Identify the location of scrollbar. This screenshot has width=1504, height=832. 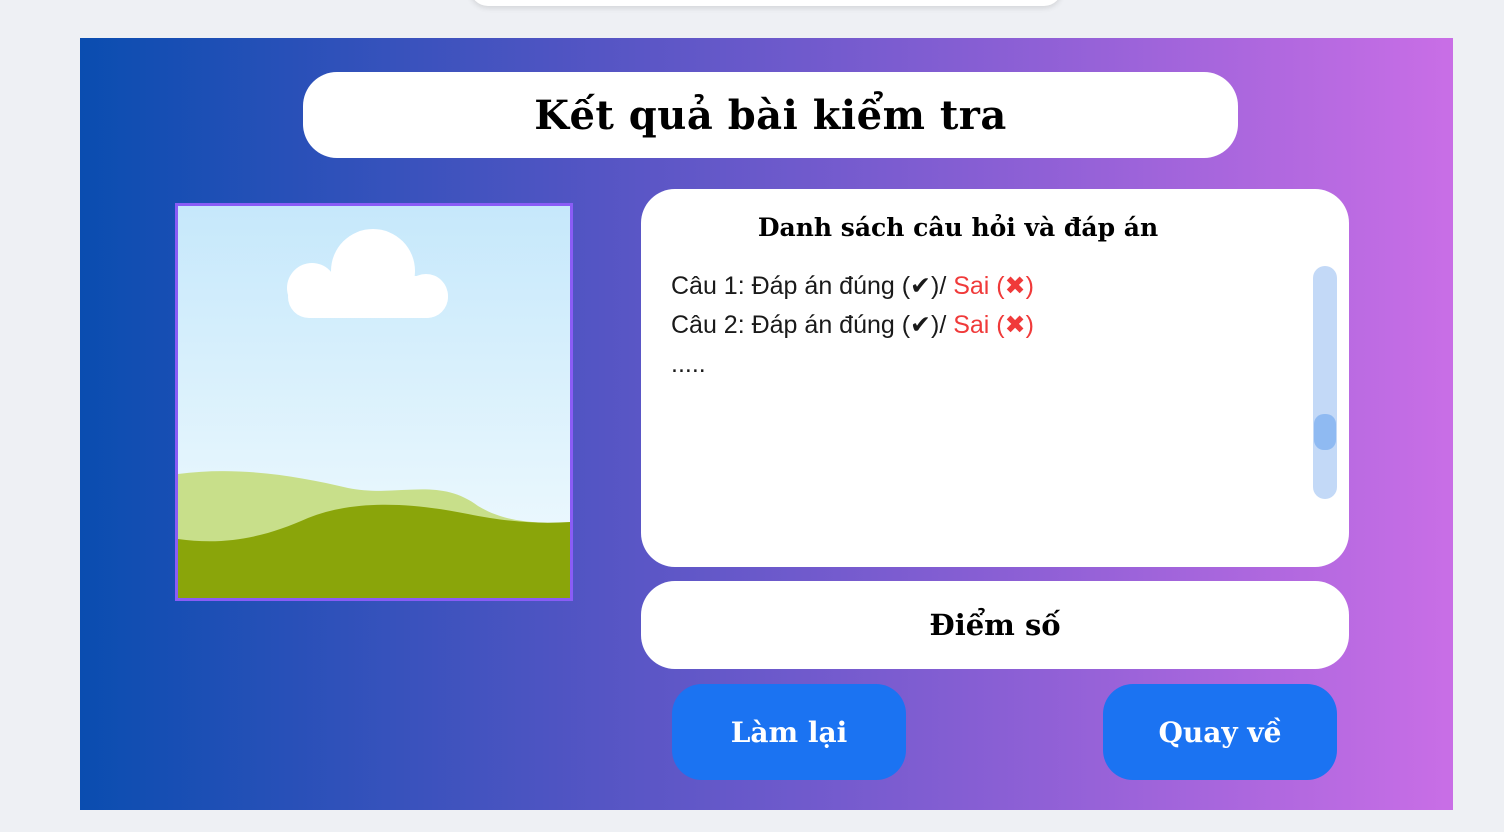
(1325, 382).